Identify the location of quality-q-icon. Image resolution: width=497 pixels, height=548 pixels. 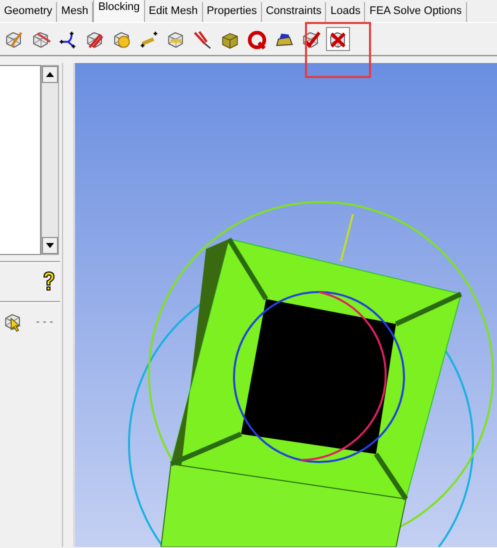
(257, 40).